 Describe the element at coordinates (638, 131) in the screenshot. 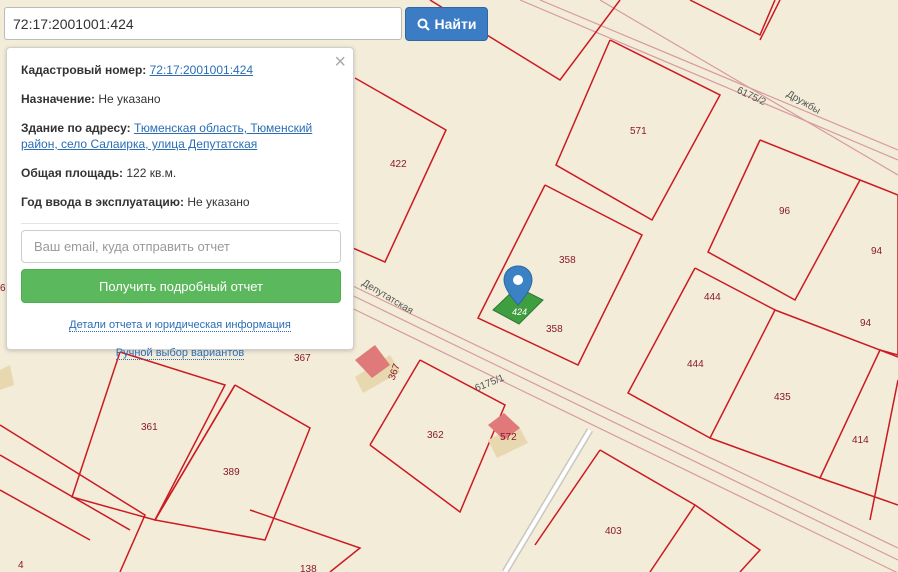

I see `svg-text: 571` at that location.